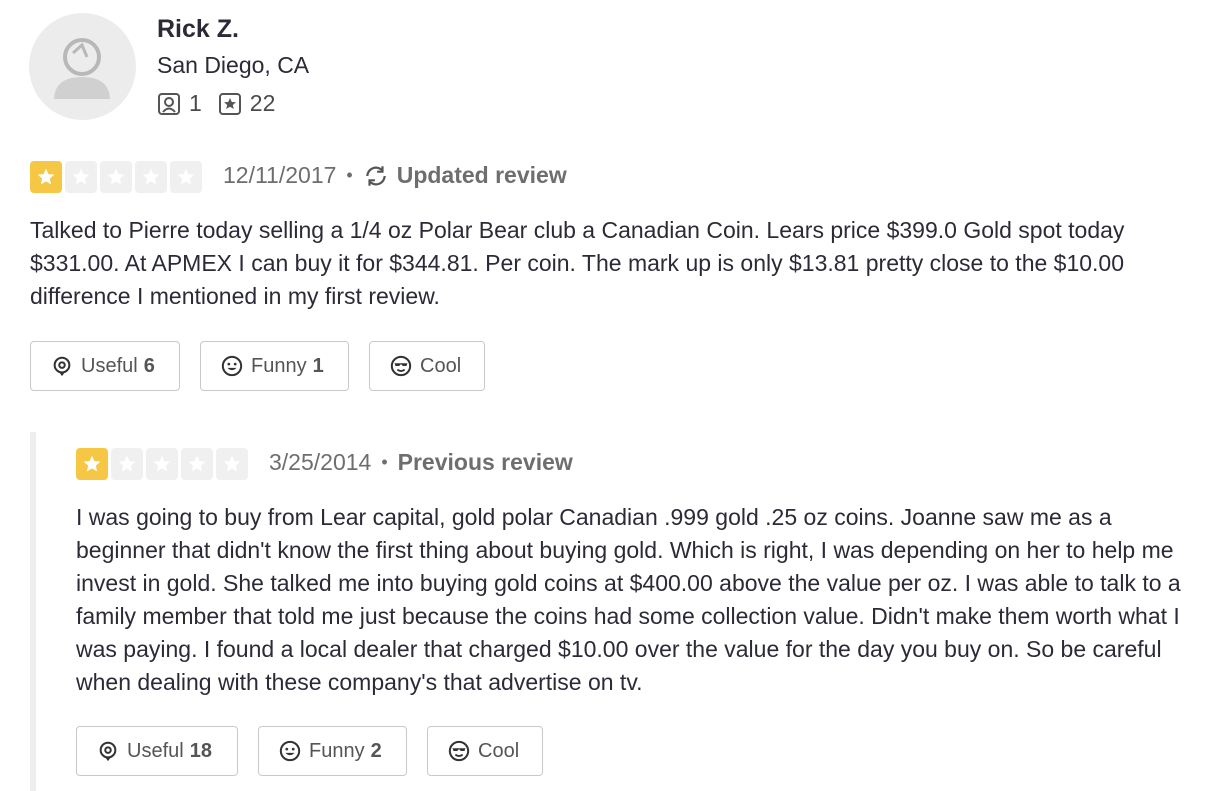 The image size is (1205, 791). Describe the element at coordinates (149, 365) in the screenshot. I see `useful-count: 6` at that location.